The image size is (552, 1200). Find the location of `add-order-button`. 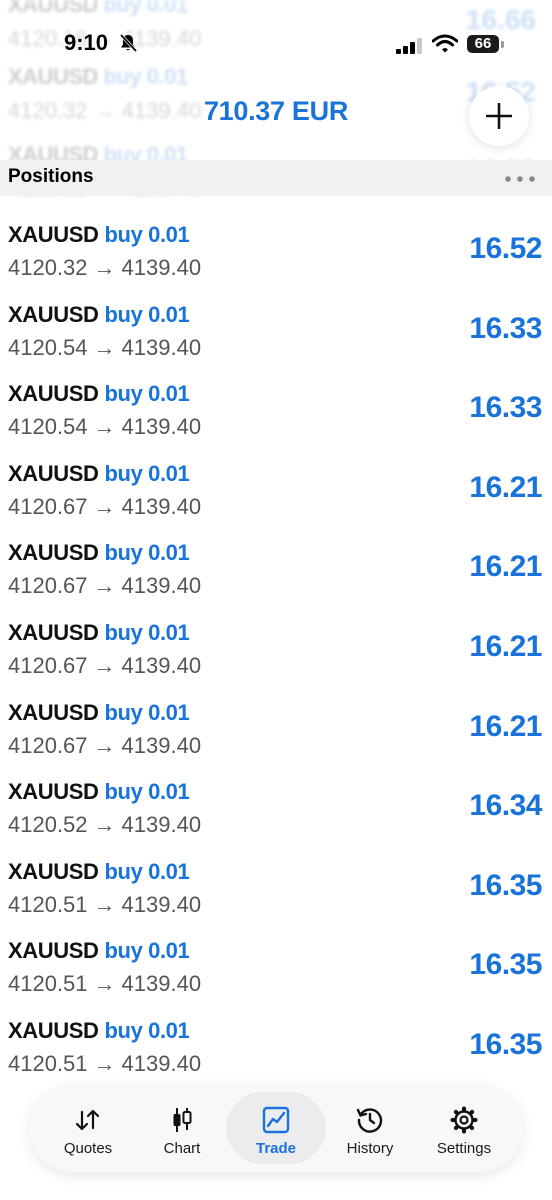

add-order-button is located at coordinates (499, 116).